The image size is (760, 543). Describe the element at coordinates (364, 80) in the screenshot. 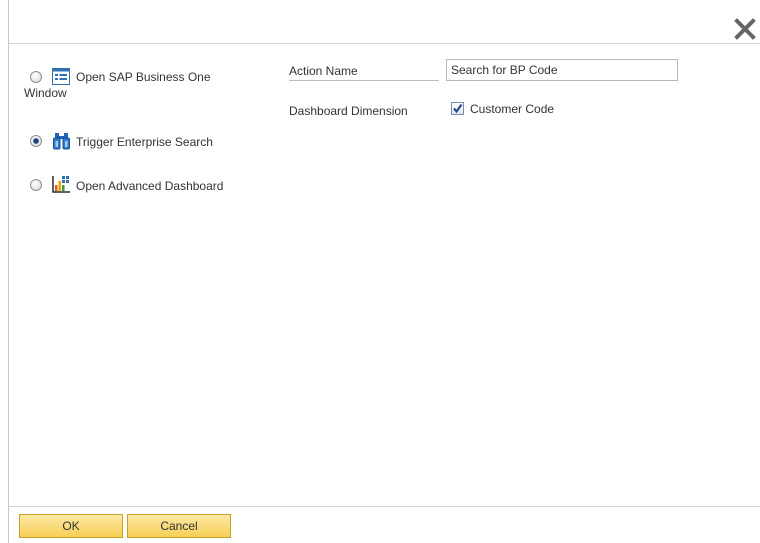

I see `action-name-underline` at that location.